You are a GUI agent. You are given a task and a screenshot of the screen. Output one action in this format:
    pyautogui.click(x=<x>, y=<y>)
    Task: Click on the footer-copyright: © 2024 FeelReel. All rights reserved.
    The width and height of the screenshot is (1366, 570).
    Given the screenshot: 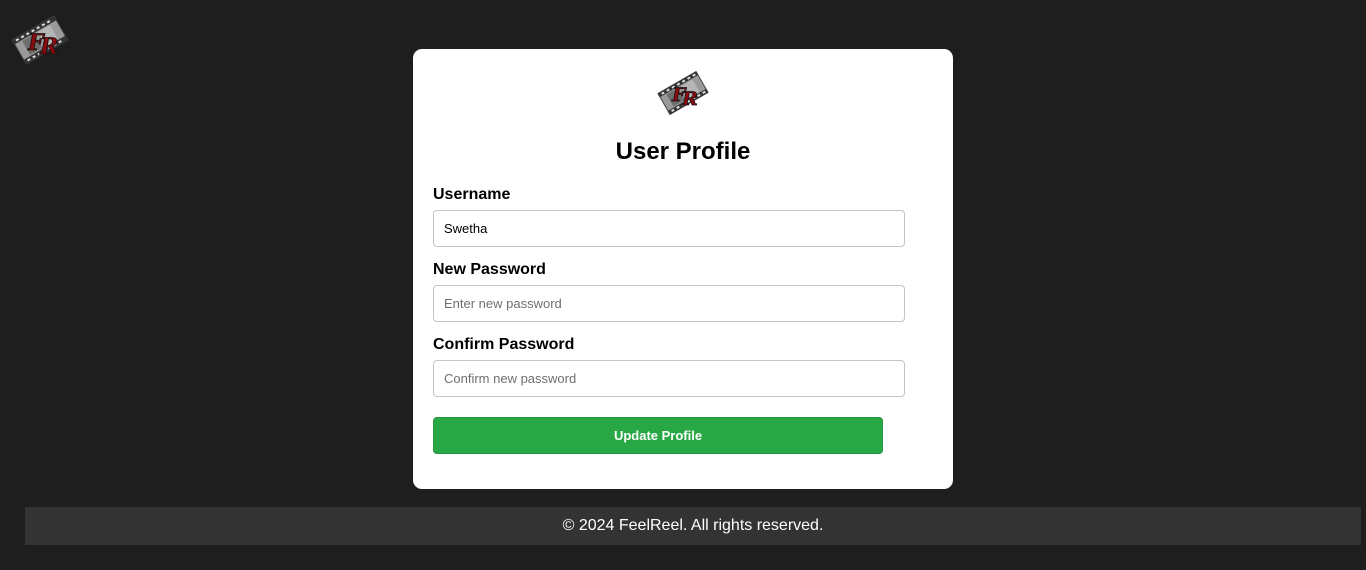 What is the action you would take?
    pyautogui.click(x=693, y=525)
    